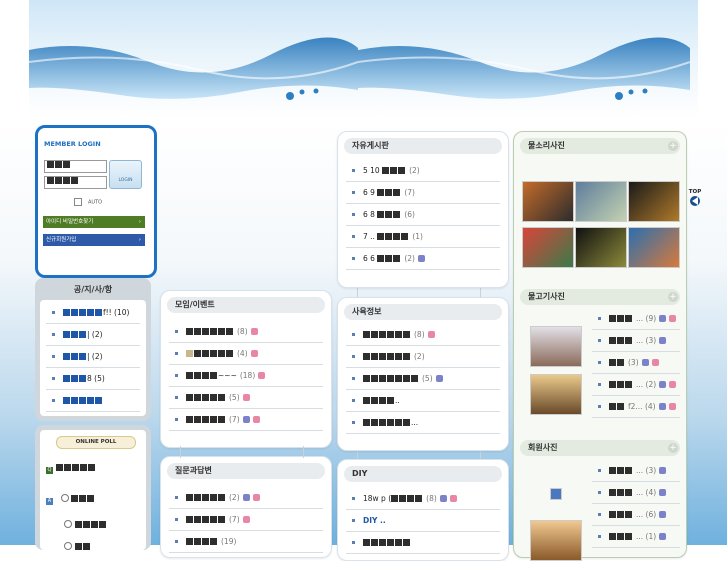 This screenshot has width=727, height=561. I want to click on diy-panel: DIY 18w p ((8) DIY .., so click(423, 510).